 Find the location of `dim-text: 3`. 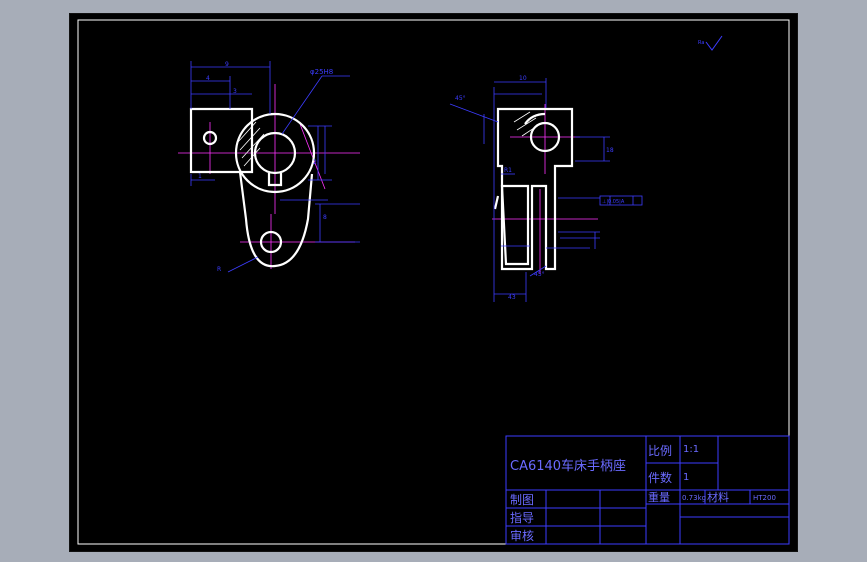

dim-text: 3 is located at coordinates (235, 91).